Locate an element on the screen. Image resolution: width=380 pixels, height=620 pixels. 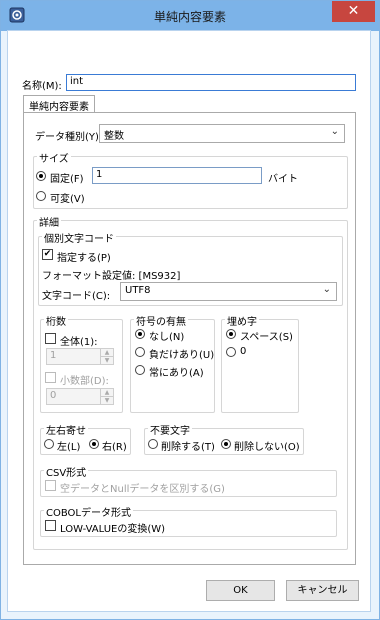
total-digits-spinner: ▲ ▼ is located at coordinates (106, 356).